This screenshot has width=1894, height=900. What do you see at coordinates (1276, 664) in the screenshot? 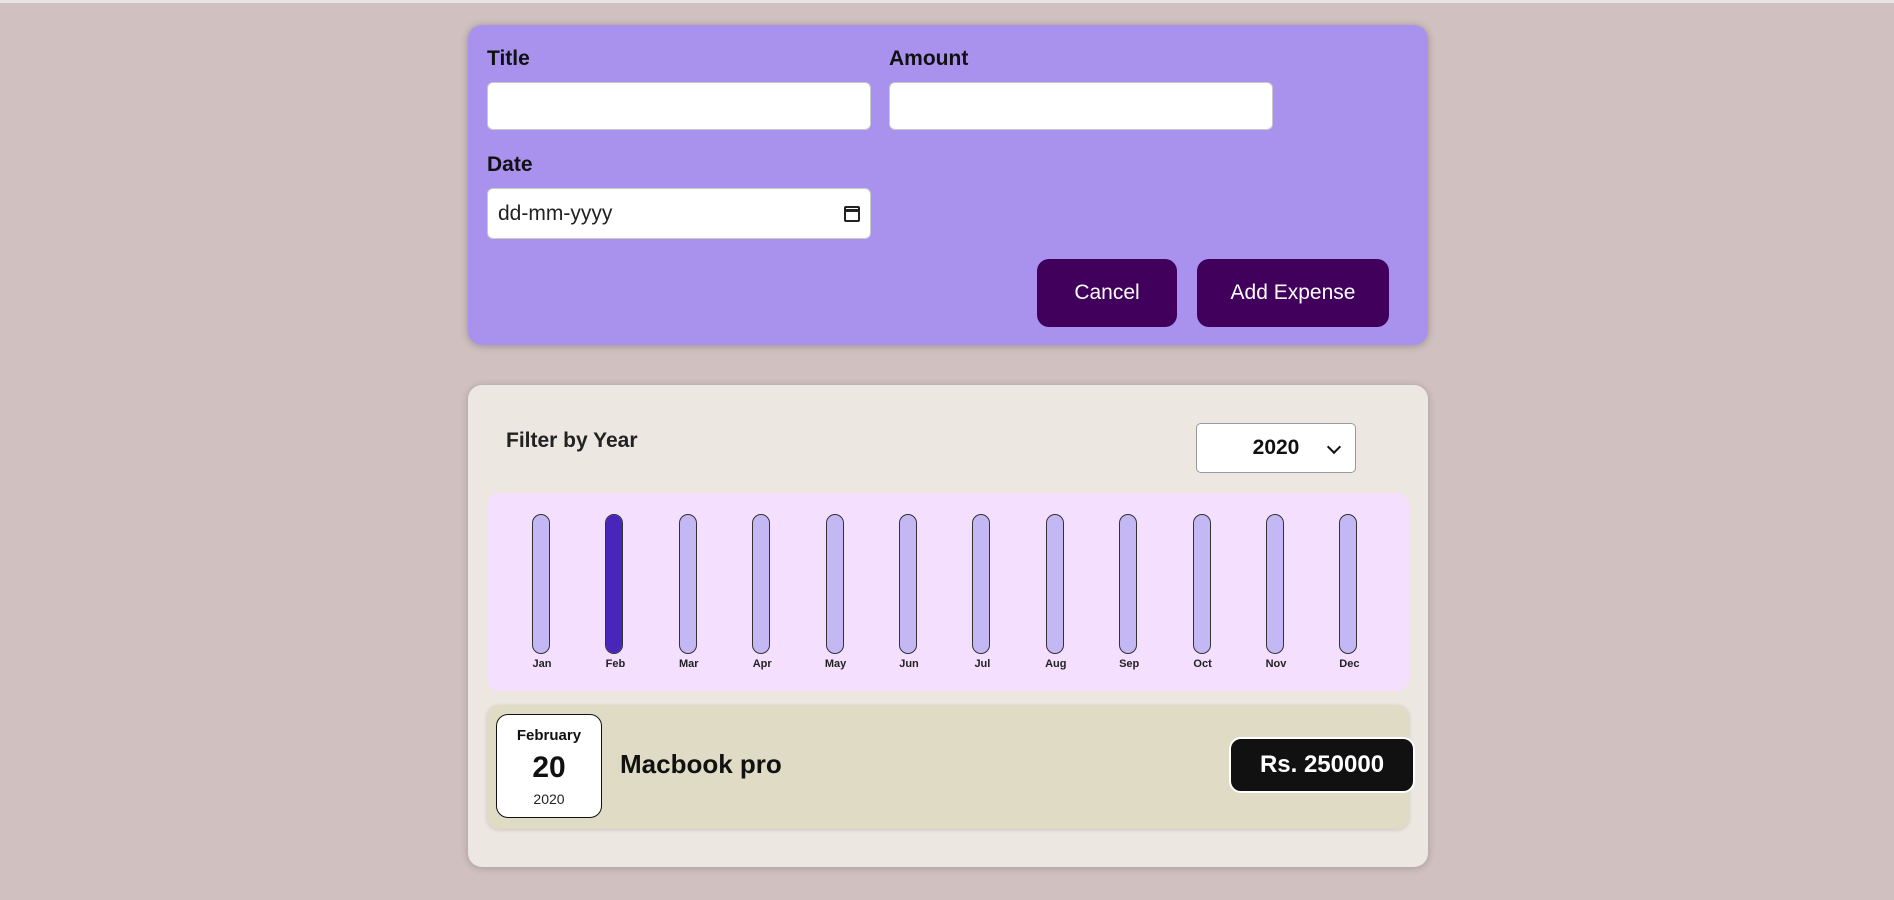
I see `chart-bar-label: Nov` at bounding box center [1276, 664].